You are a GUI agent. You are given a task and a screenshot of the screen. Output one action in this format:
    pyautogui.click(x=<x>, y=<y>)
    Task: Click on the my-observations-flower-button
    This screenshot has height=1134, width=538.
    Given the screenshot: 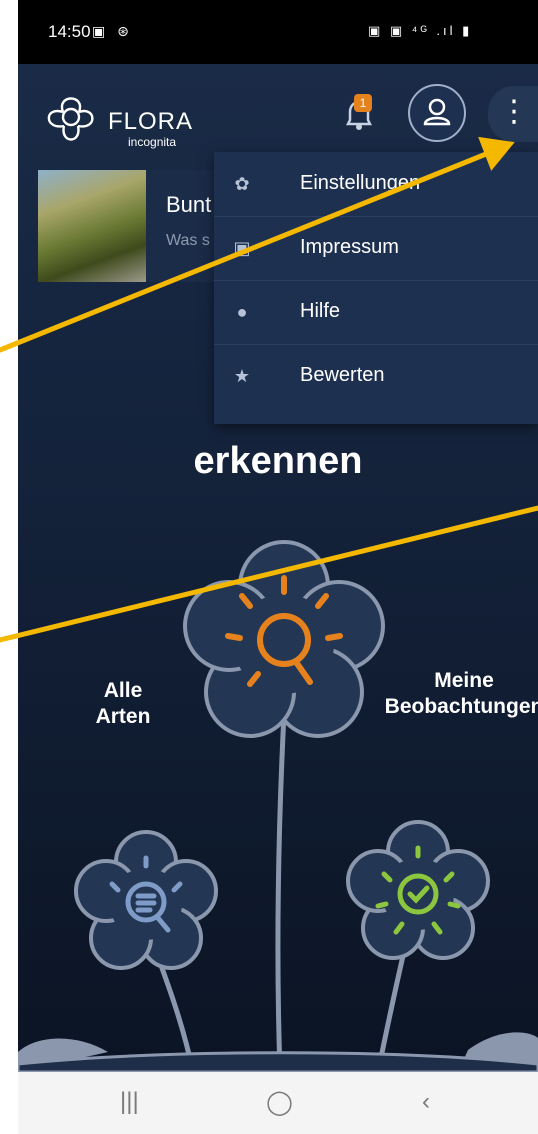 What is the action you would take?
    pyautogui.click(x=418, y=890)
    